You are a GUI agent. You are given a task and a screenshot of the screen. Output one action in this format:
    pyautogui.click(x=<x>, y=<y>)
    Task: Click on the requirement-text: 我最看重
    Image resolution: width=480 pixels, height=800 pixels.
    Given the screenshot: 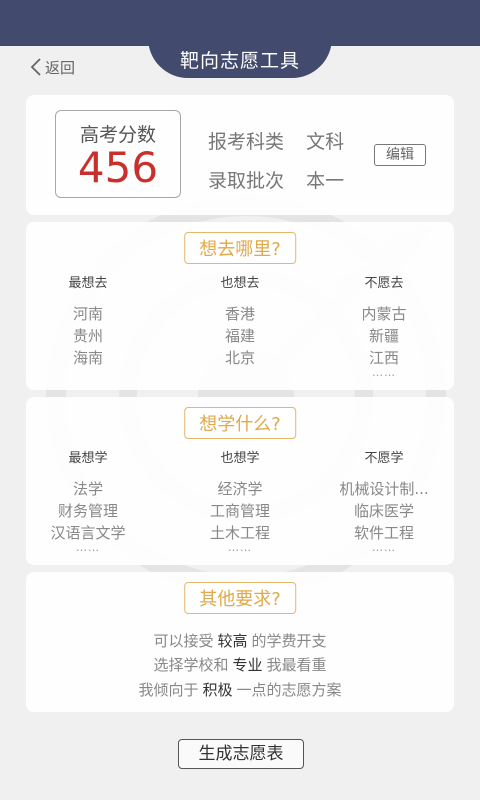 What is the action you would take?
    pyautogui.click(x=296, y=665)
    